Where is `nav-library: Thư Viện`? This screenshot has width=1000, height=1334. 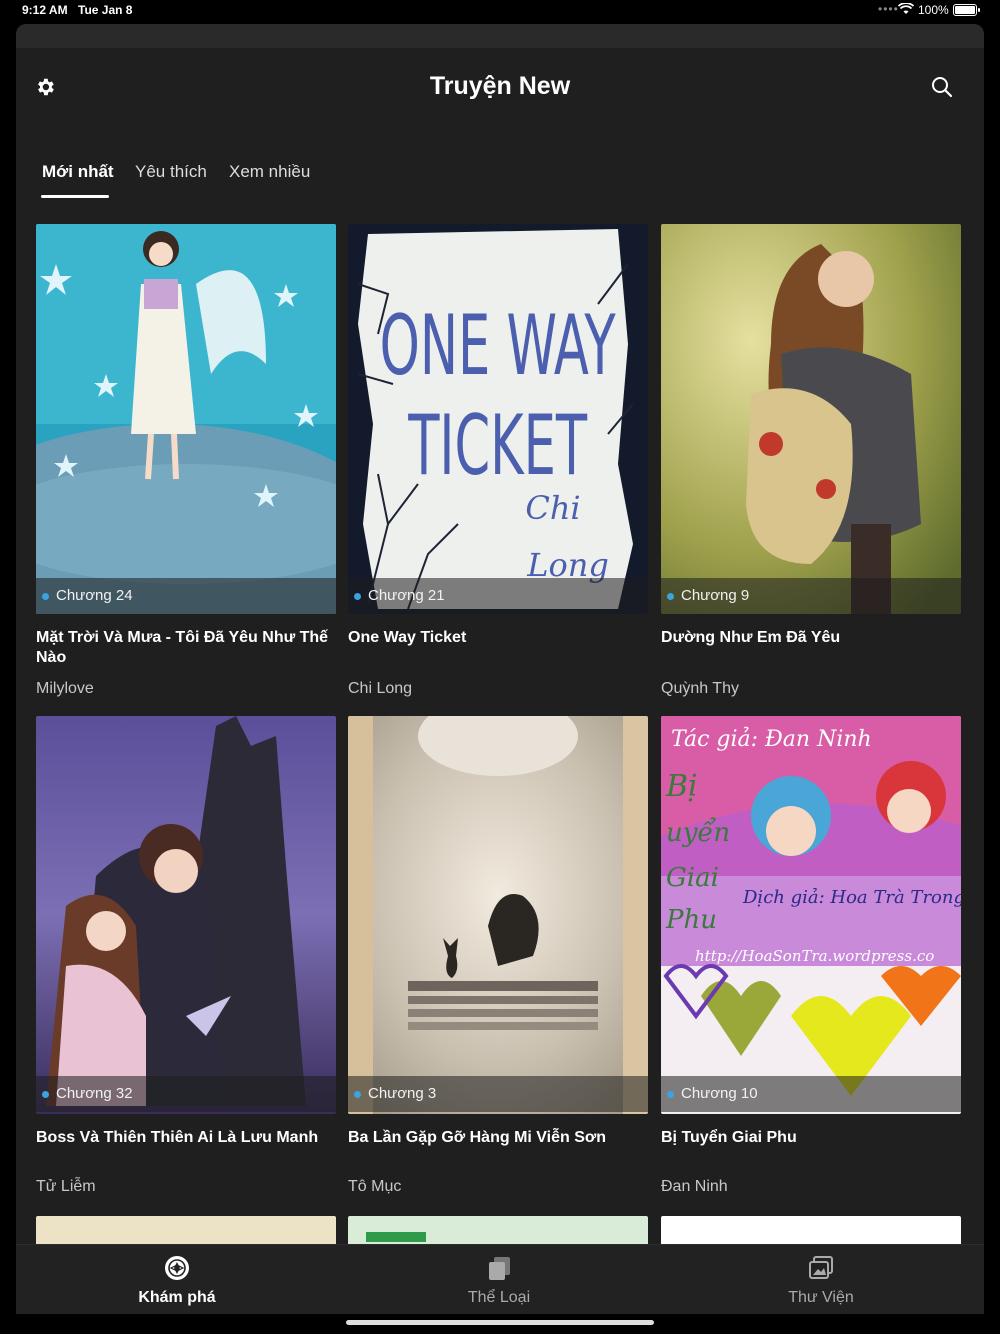
nav-library: Thư Viện is located at coordinates (821, 1279).